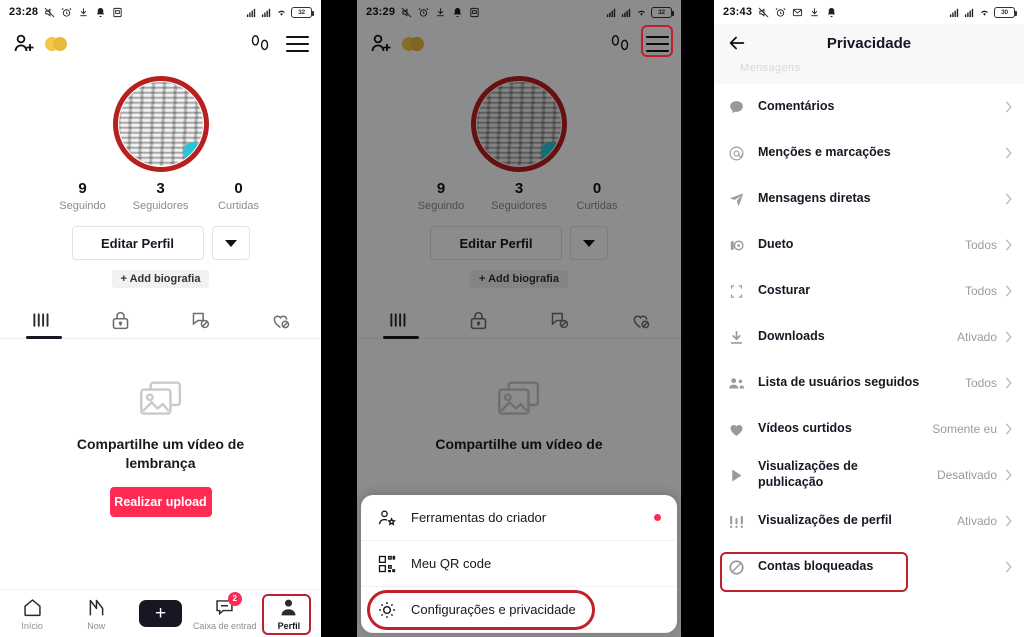  I want to click on stat-value: 9, so click(82, 188).